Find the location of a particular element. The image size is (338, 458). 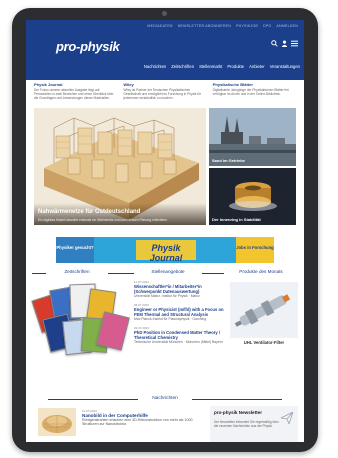

col-head-zeitschriften: Zeitschriften is located at coordinates (77, 273).